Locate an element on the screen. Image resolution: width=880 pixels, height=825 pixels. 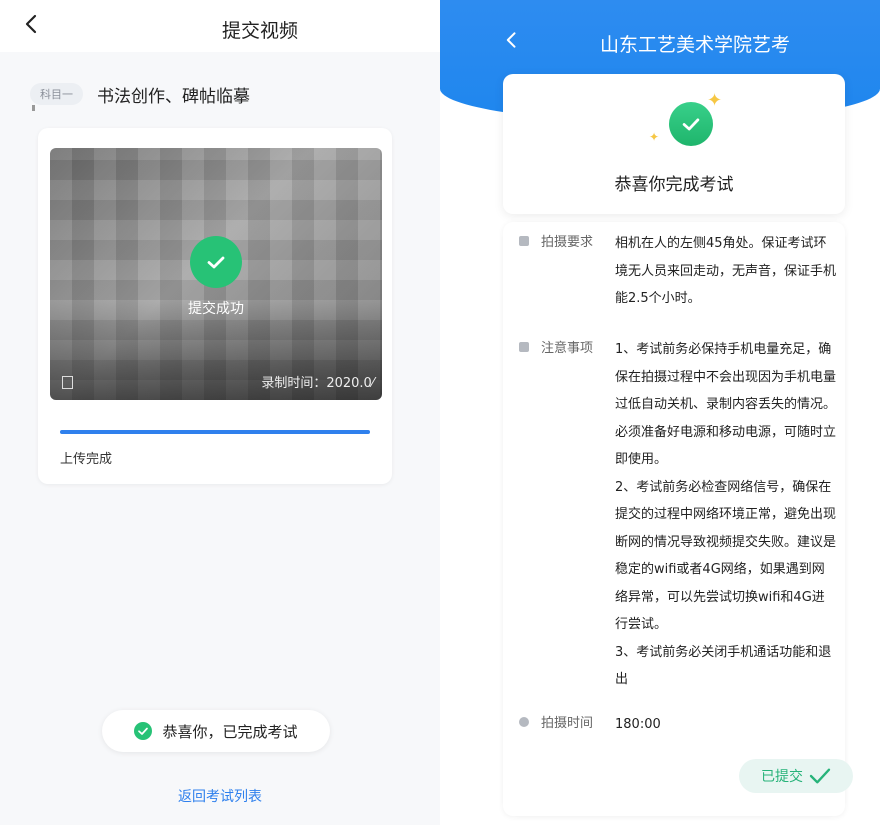
file-icon is located at coordinates (67, 382).